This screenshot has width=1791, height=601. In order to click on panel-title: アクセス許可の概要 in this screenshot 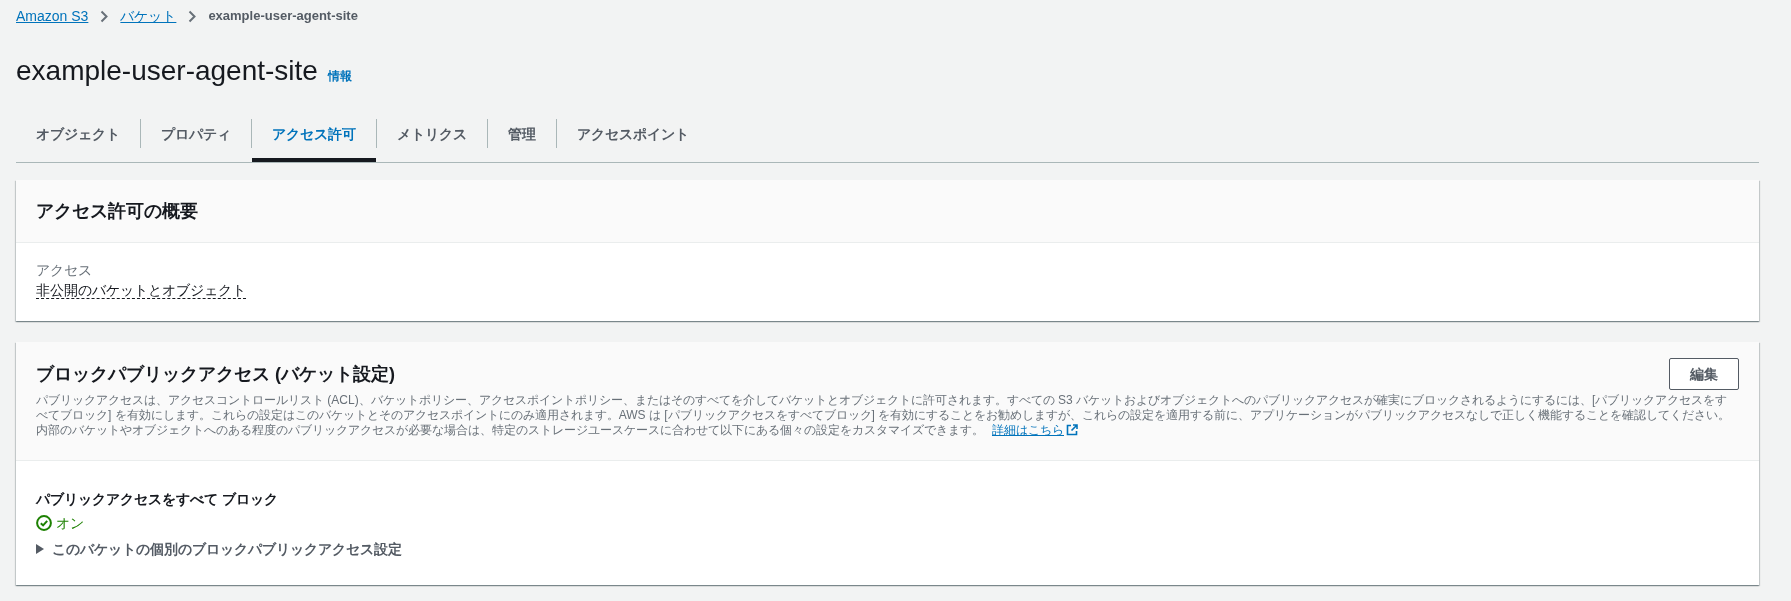, I will do `click(117, 211)`.